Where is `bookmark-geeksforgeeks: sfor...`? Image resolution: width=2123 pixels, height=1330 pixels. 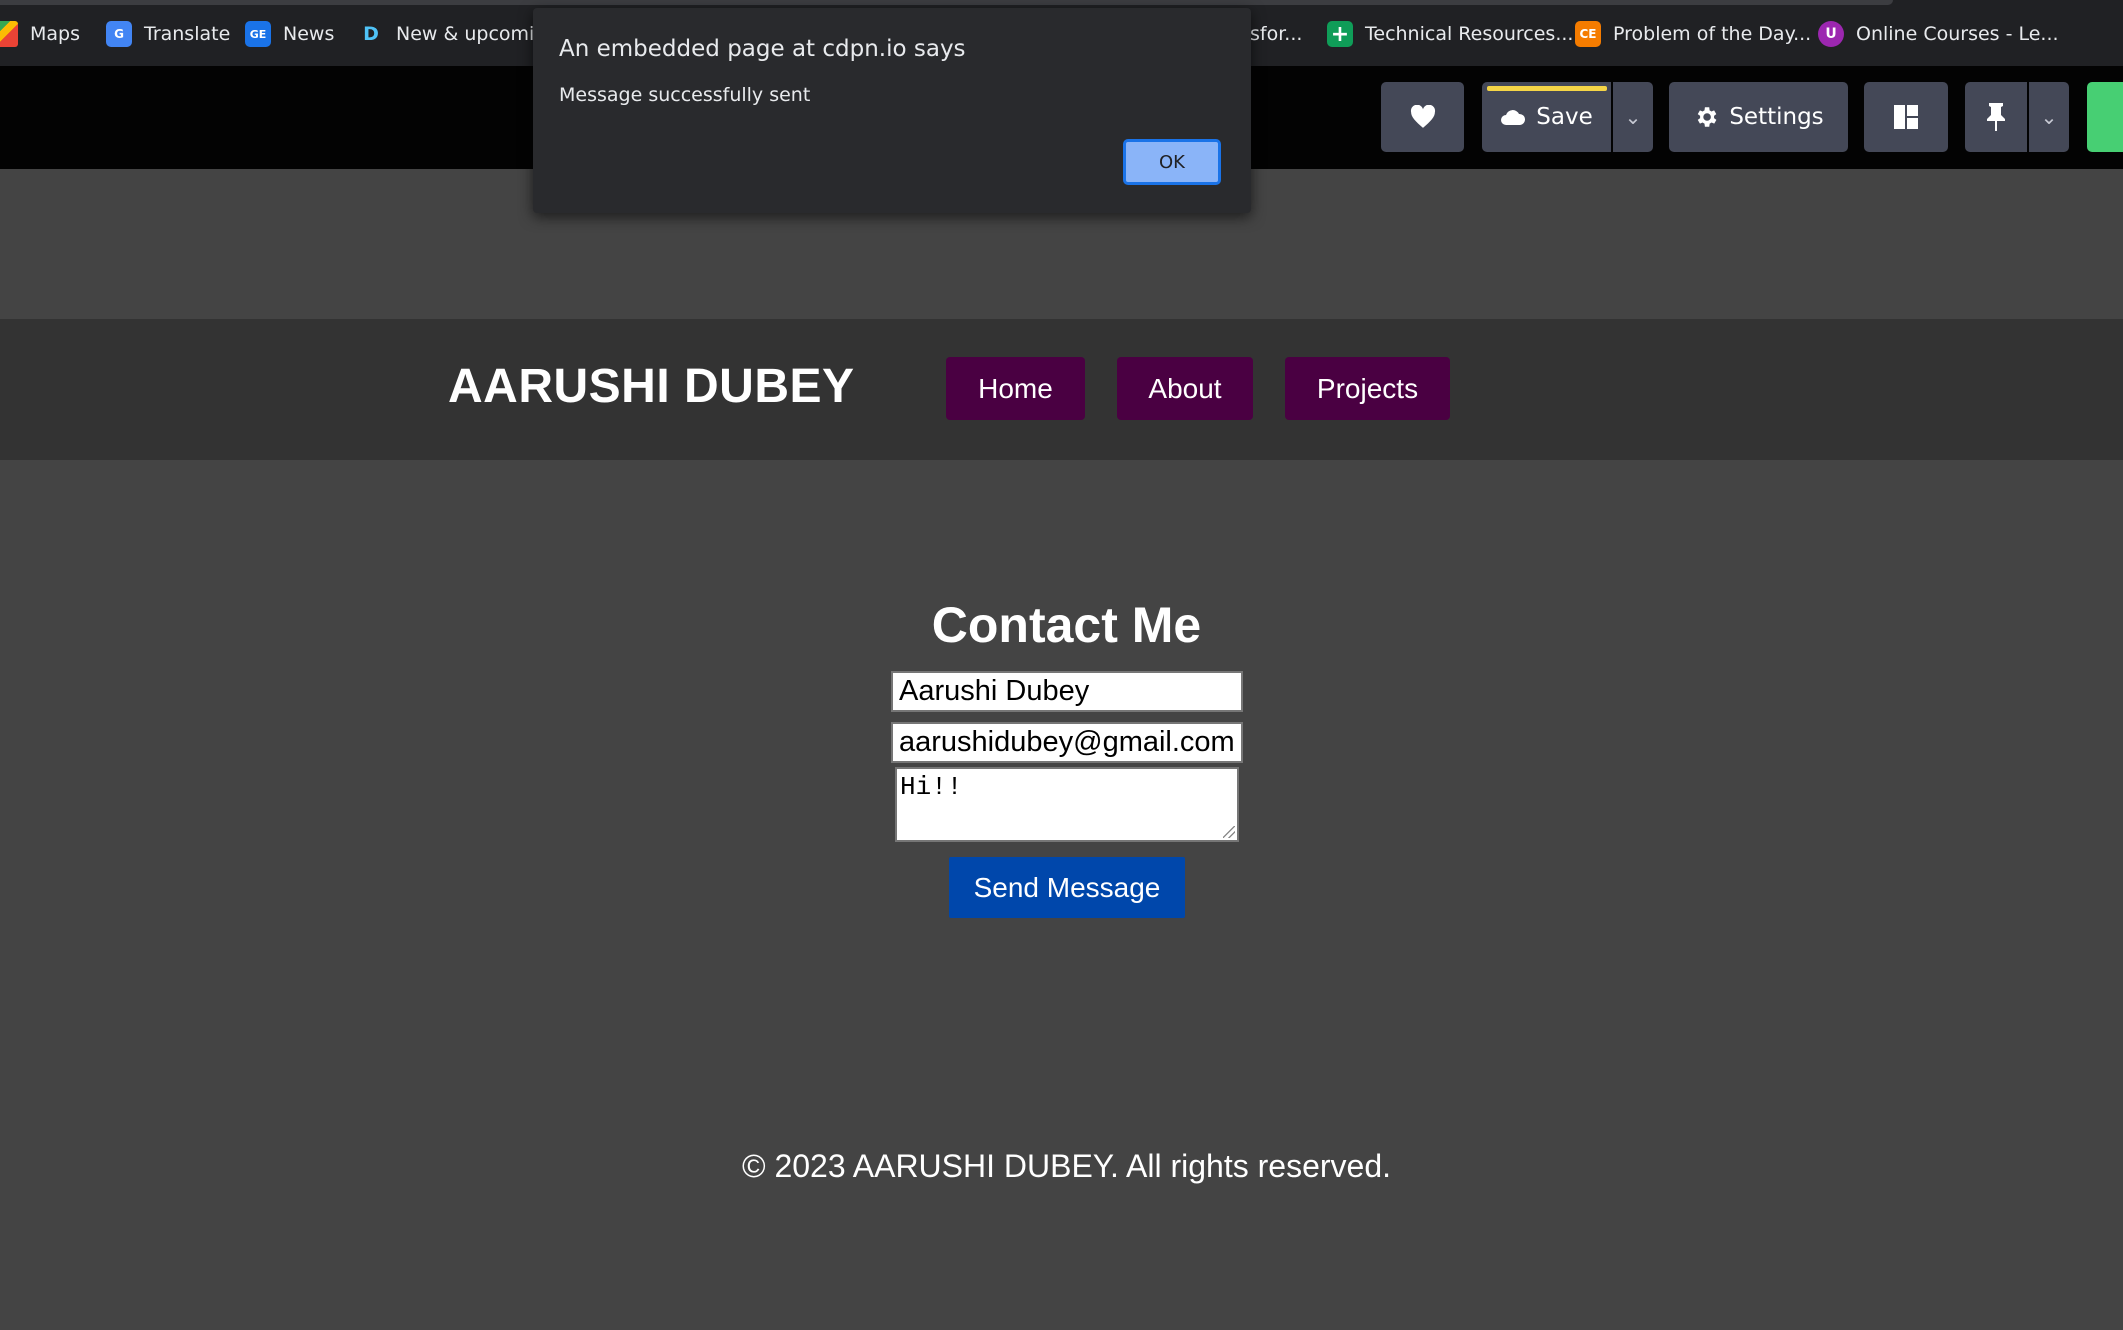 bookmark-geeksforgeeks: sfor... is located at coordinates (1276, 34).